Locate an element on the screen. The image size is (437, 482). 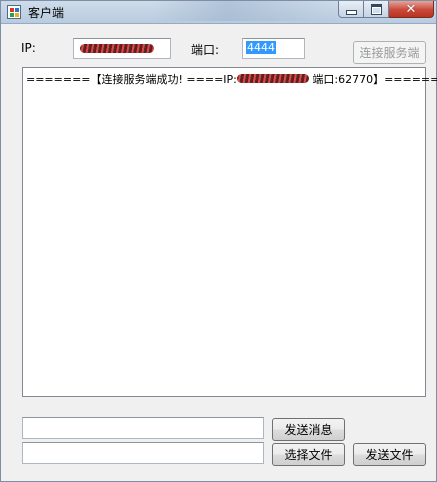
port-value: 4444 is located at coordinates (261, 47).